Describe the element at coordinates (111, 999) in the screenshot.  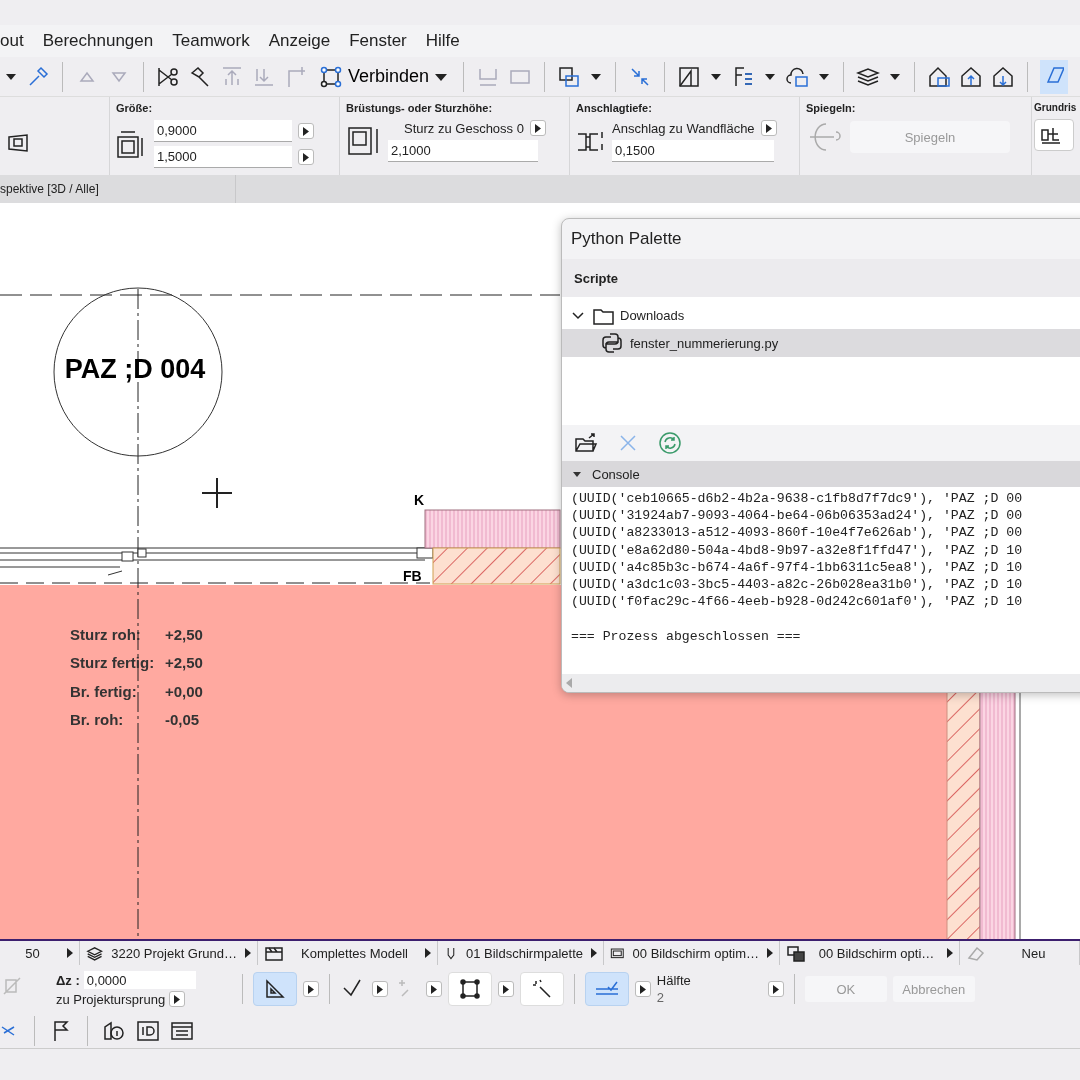
I see `reference-label: zu Projektursprung` at that location.